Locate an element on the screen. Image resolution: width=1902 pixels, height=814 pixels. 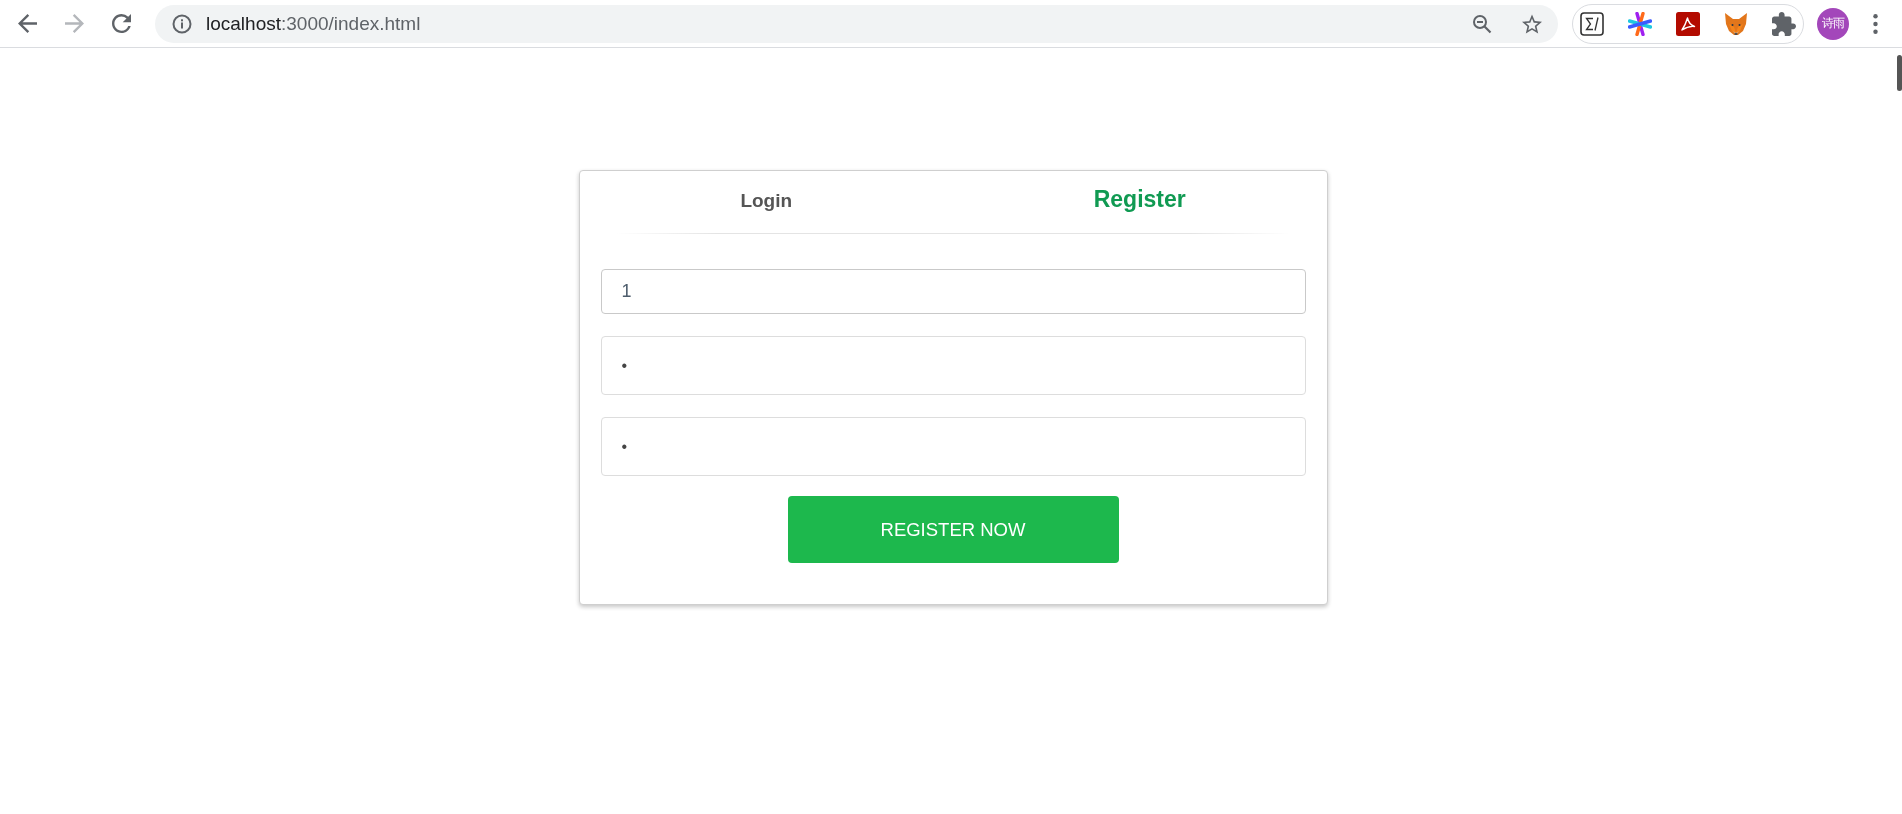
info-icon is located at coordinates (182, 23).